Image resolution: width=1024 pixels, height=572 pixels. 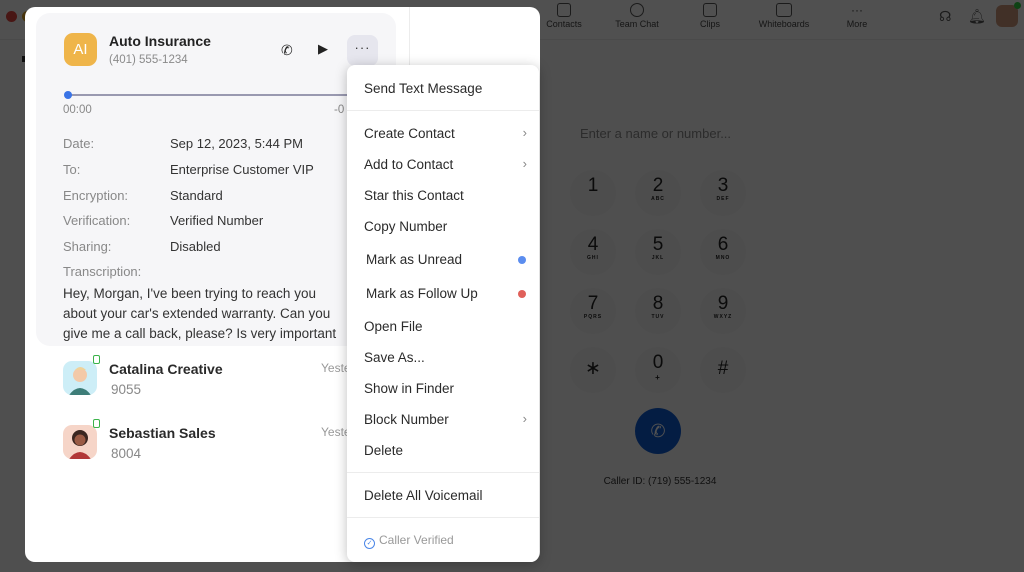 I want to click on follow-up-dot-icon, so click(x=522, y=294).